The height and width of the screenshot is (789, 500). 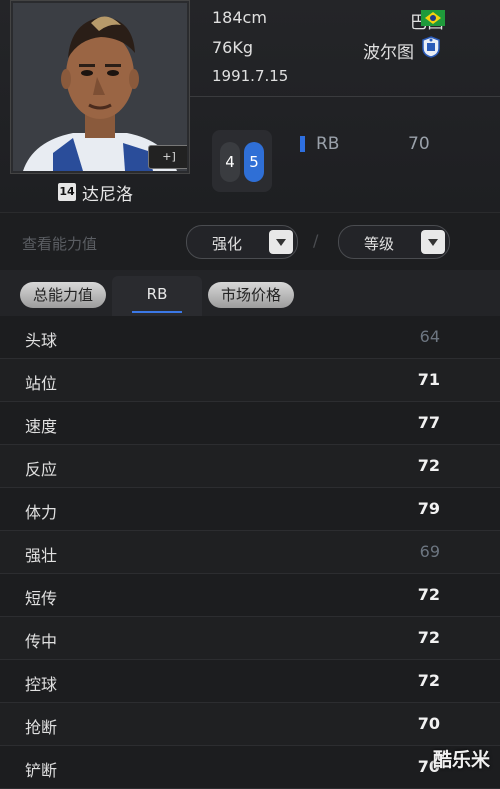 I want to click on stat-name: 铲断, so click(x=41, y=770).